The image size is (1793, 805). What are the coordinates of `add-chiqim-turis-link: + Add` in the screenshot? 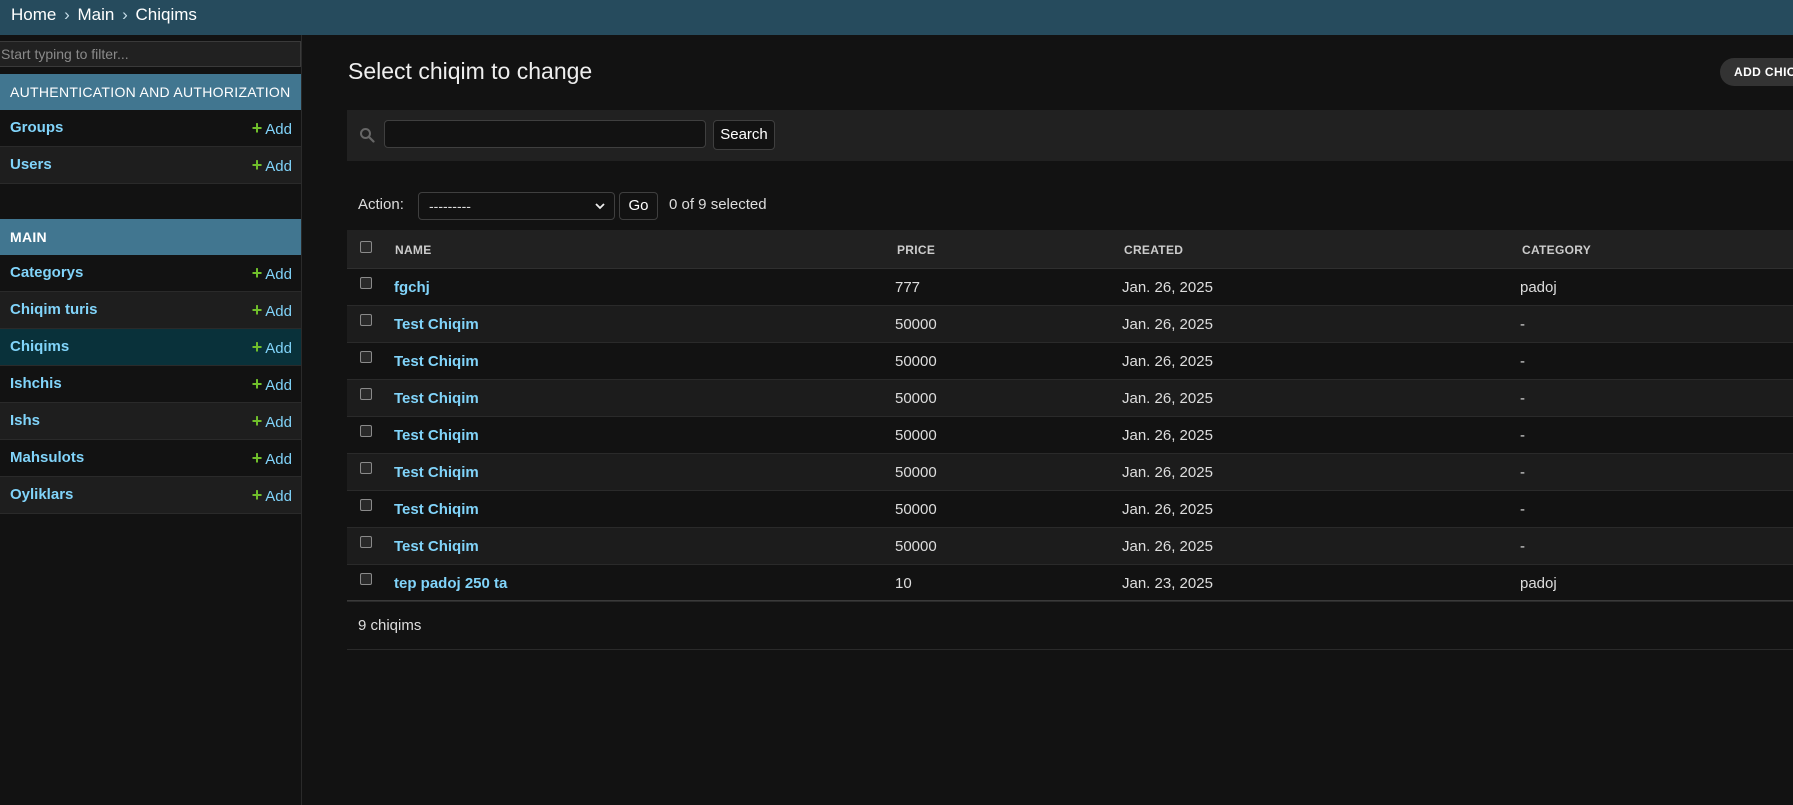 It's located at (272, 311).